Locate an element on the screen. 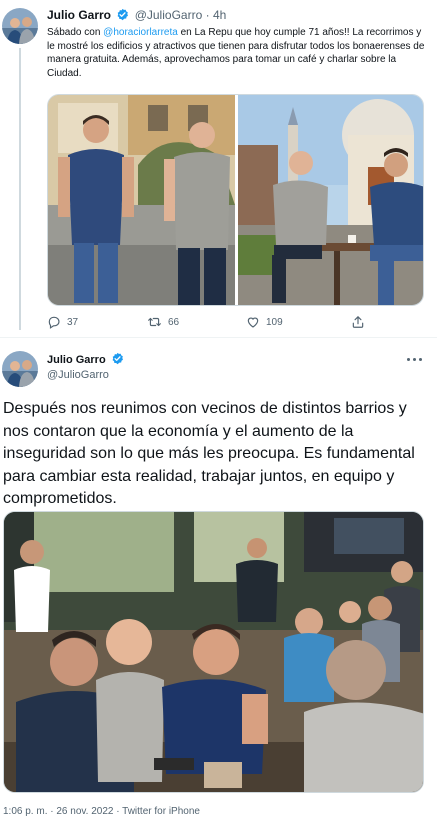 Image resolution: width=437 pixels, height=827 pixels. tweet-header: Julio Garro @JulioGarro · 4h is located at coordinates (136, 15).